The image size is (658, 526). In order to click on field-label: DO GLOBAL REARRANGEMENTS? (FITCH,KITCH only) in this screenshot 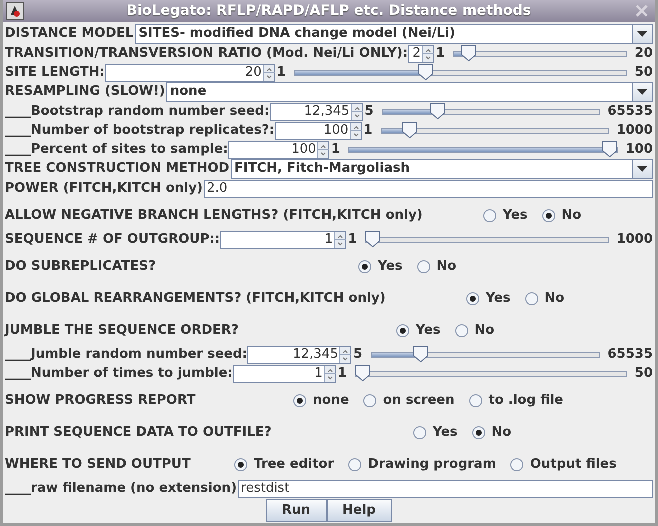, I will do `click(195, 299)`.